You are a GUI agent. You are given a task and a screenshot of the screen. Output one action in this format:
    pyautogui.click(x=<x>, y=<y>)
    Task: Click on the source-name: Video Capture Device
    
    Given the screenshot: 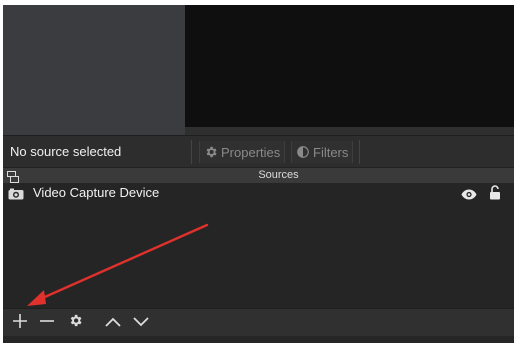 What is the action you would take?
    pyautogui.click(x=96, y=192)
    